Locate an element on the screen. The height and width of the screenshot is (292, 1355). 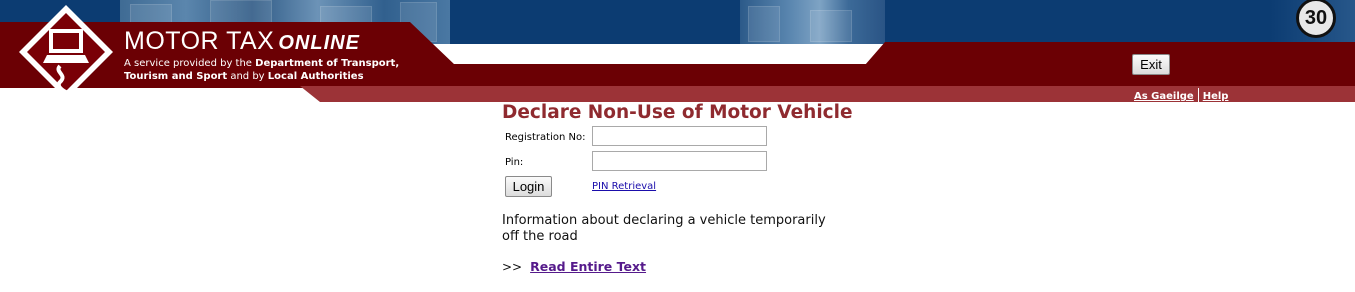
login-button: Login is located at coordinates (528, 186).